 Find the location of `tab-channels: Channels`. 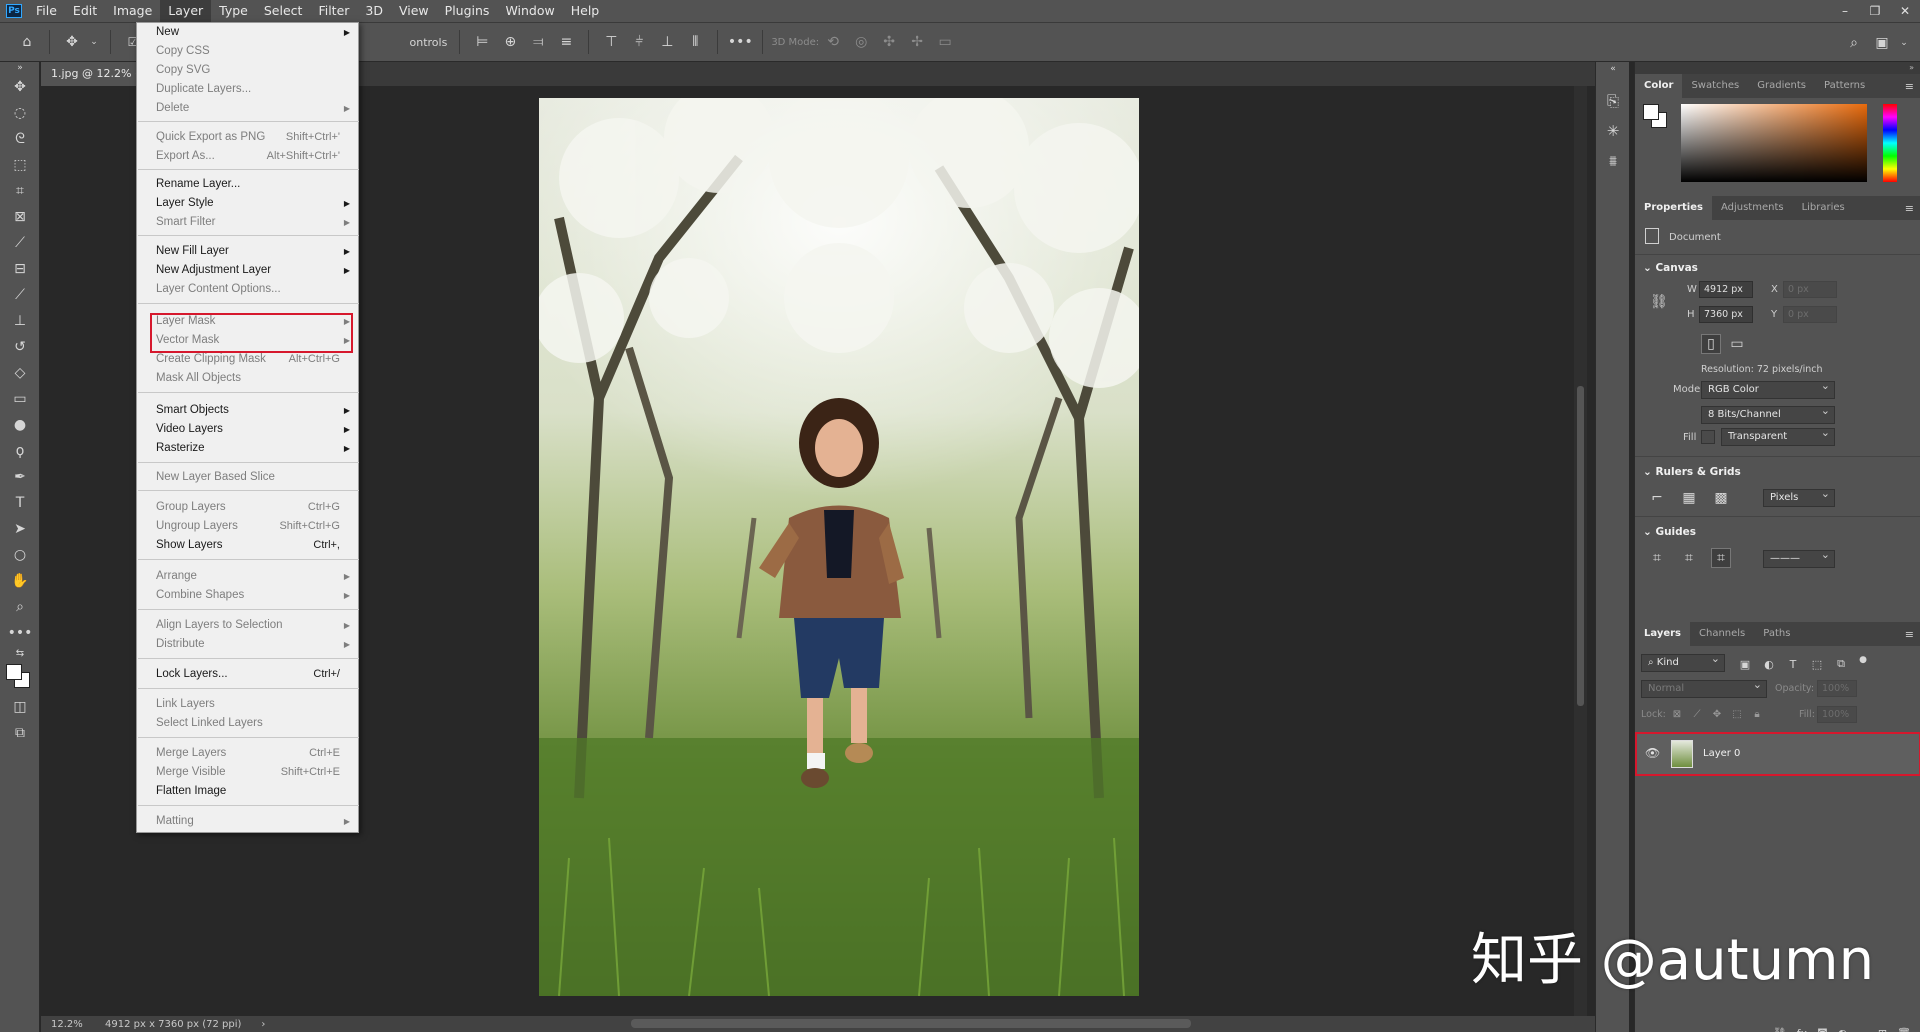

tab-channels: Channels is located at coordinates (1722, 634).